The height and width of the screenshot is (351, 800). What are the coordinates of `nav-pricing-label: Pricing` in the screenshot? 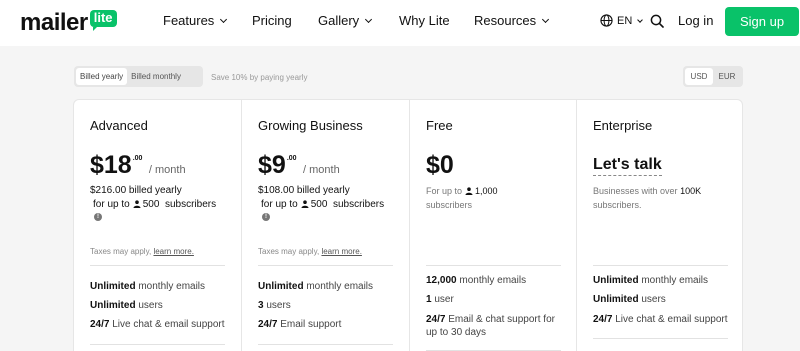 It's located at (272, 20).